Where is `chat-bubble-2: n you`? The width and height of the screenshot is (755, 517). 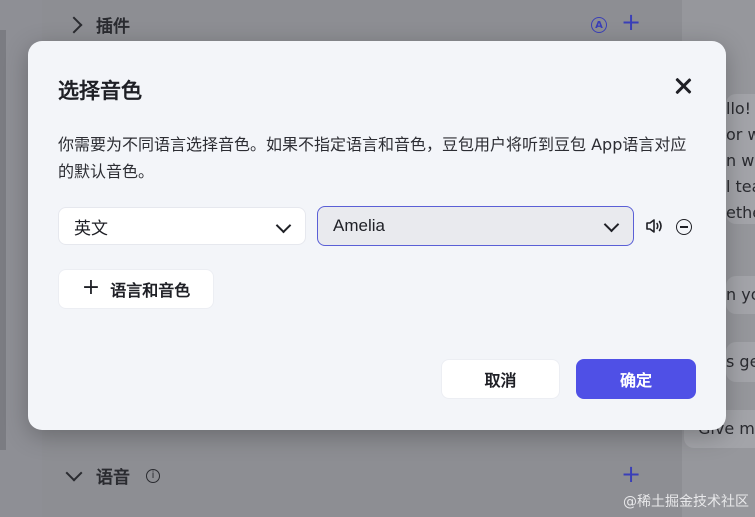 chat-bubble-2: n you is located at coordinates (740, 295).